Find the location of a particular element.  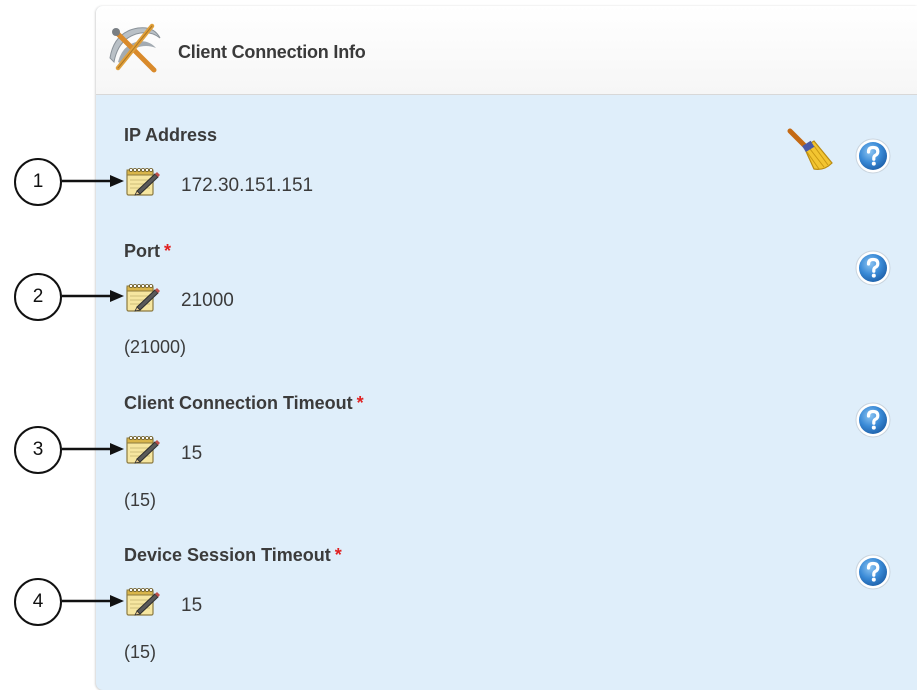

port-value: 21000 is located at coordinates (207, 301).